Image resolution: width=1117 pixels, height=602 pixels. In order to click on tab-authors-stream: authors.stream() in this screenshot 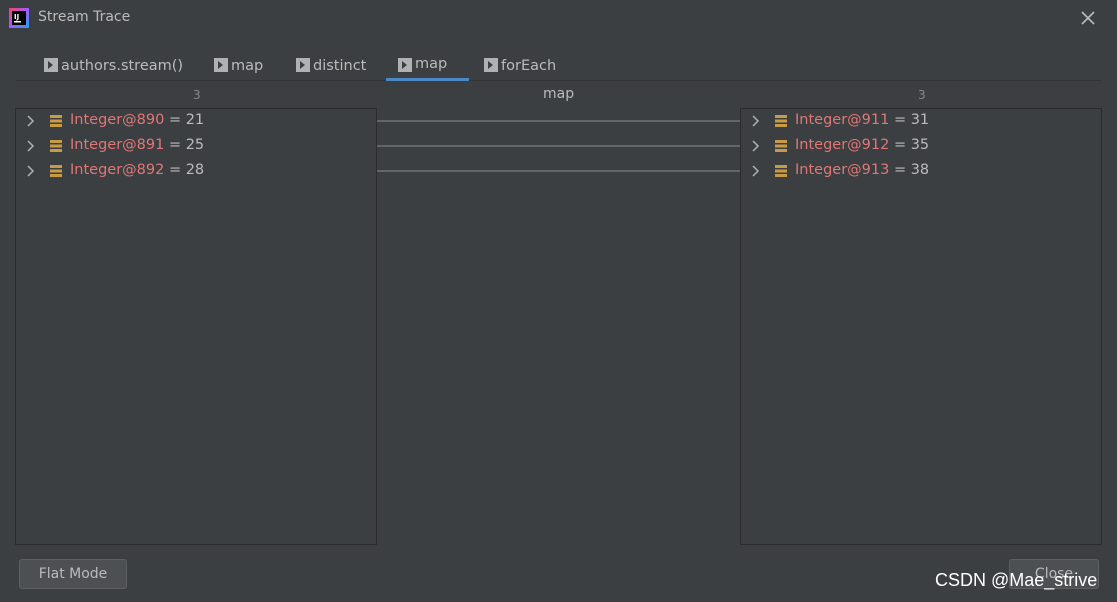, I will do `click(113, 65)`.